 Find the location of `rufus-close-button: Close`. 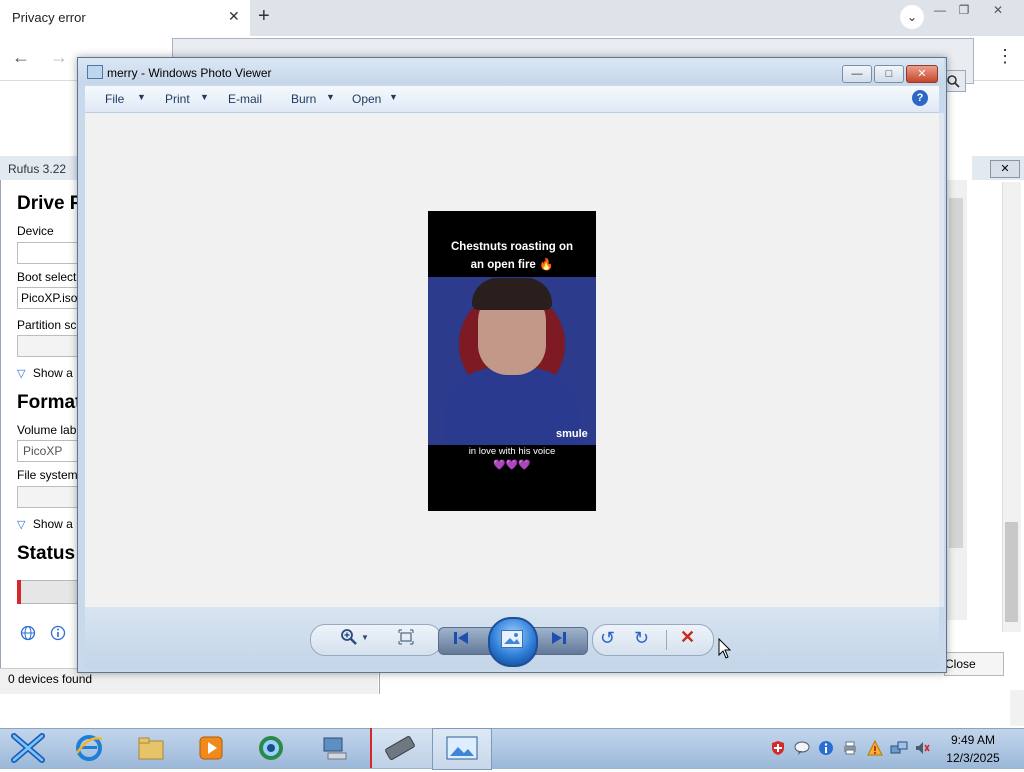

rufus-close-button: Close is located at coordinates (974, 664).